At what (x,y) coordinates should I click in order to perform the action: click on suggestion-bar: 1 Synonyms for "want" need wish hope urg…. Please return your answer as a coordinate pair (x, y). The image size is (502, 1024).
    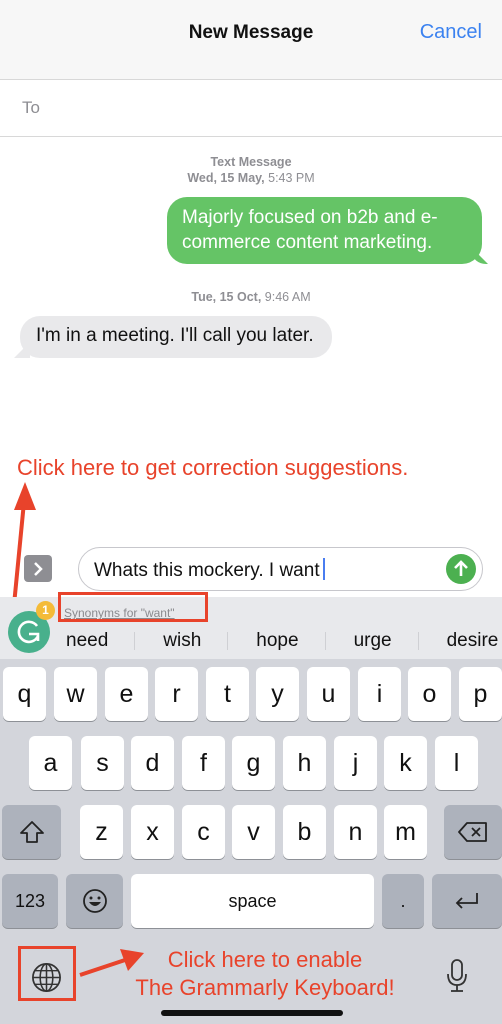
    Looking at the image, I should click on (251, 625).